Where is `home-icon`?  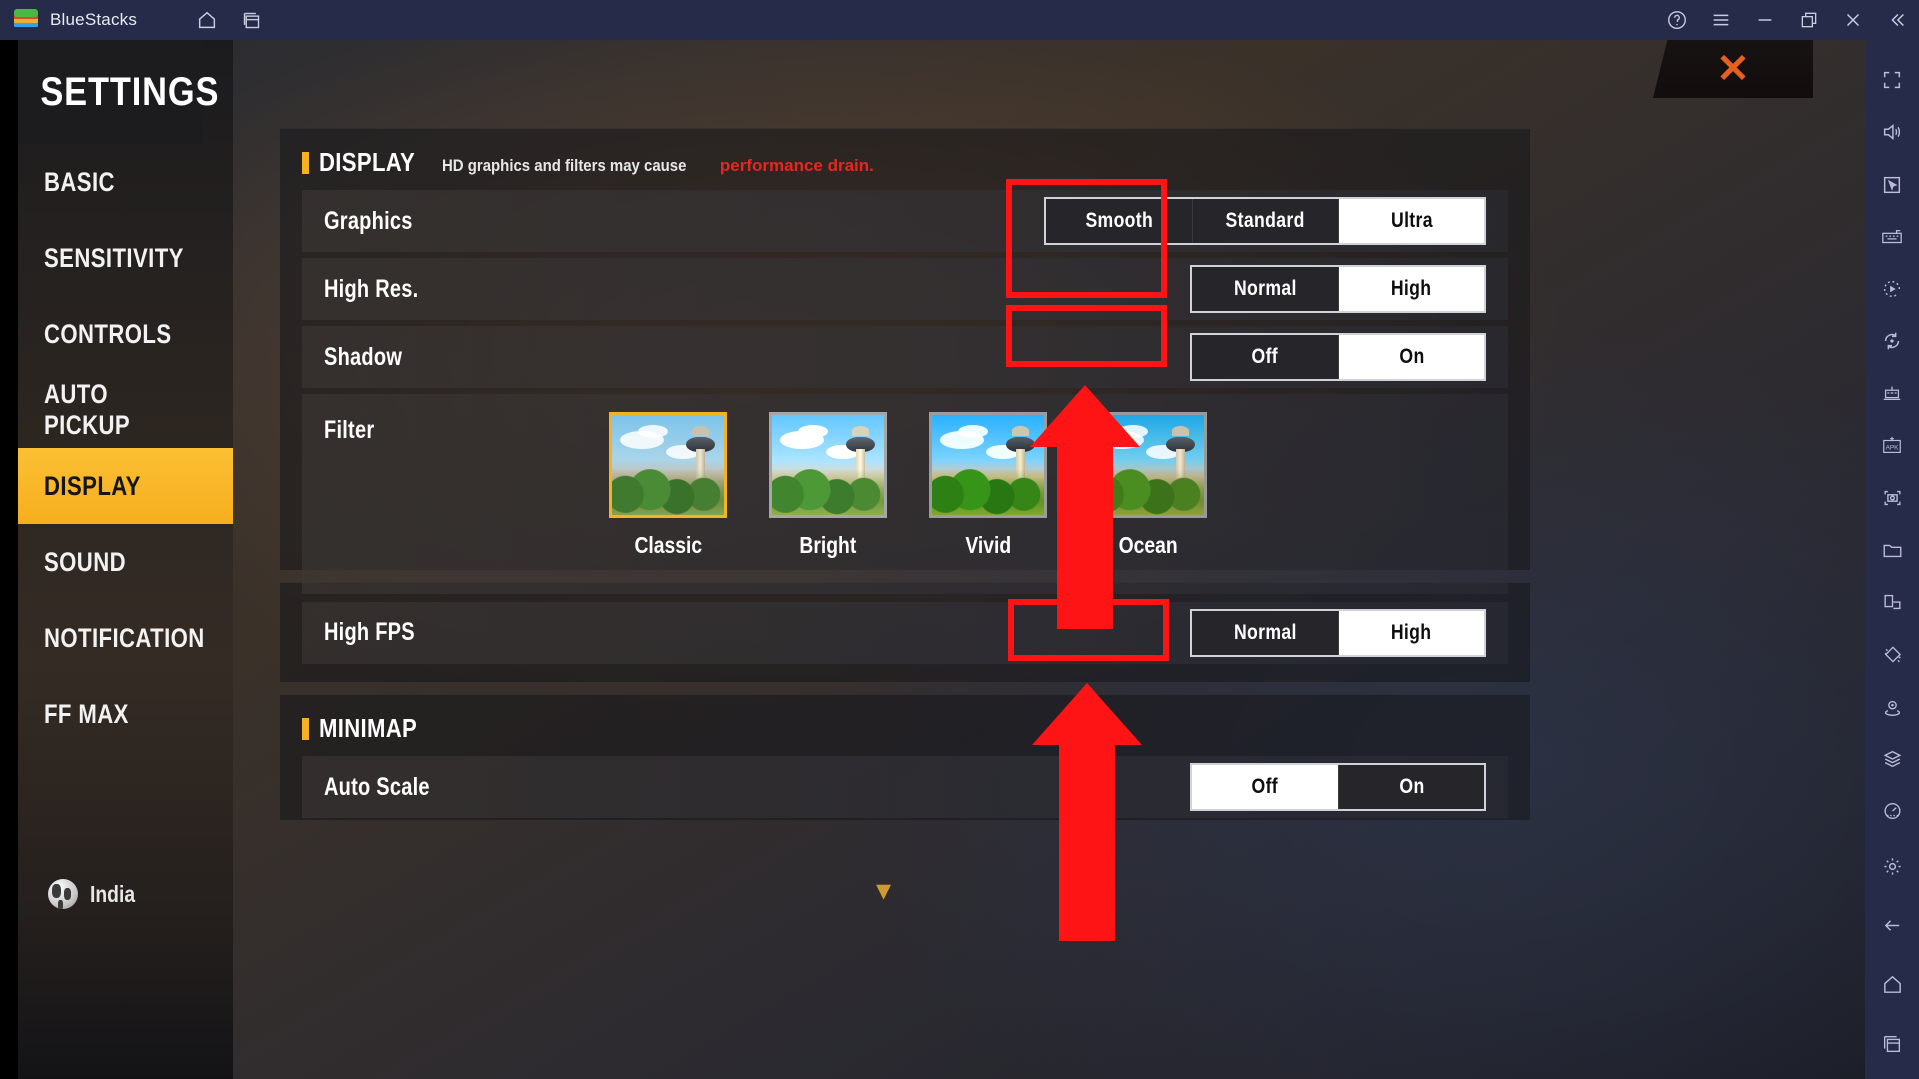
home-icon is located at coordinates (207, 20).